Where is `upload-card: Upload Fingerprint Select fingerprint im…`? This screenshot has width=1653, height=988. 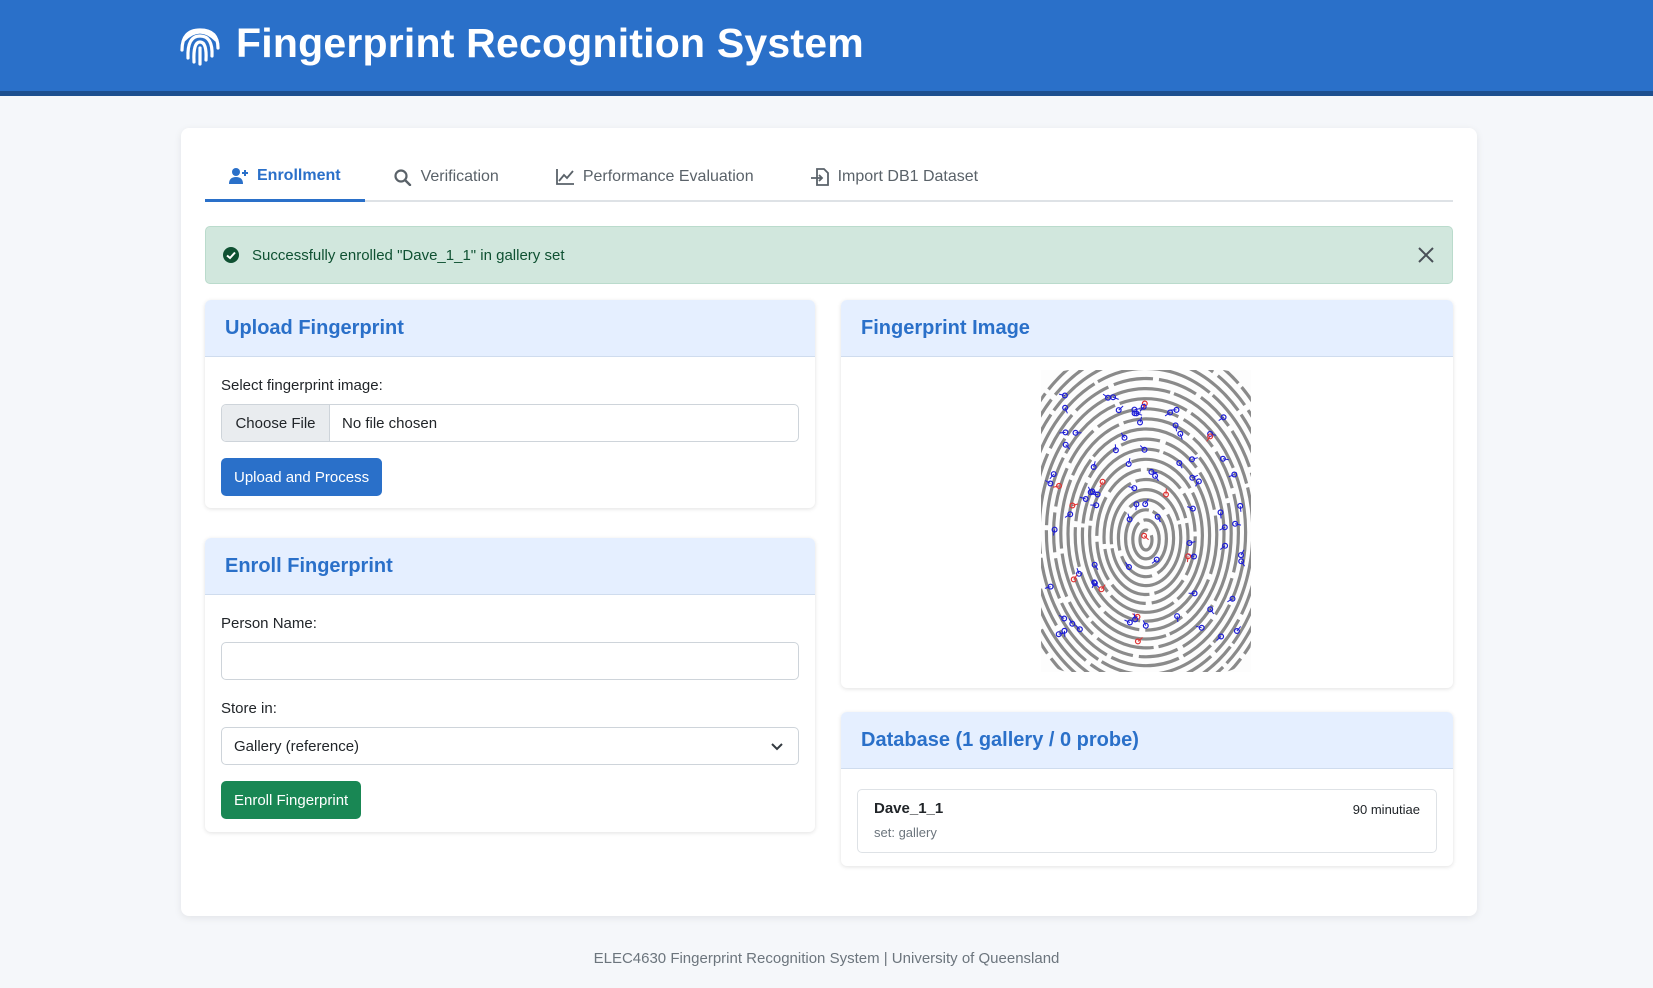 upload-card: Upload Fingerprint Select fingerprint im… is located at coordinates (510, 404).